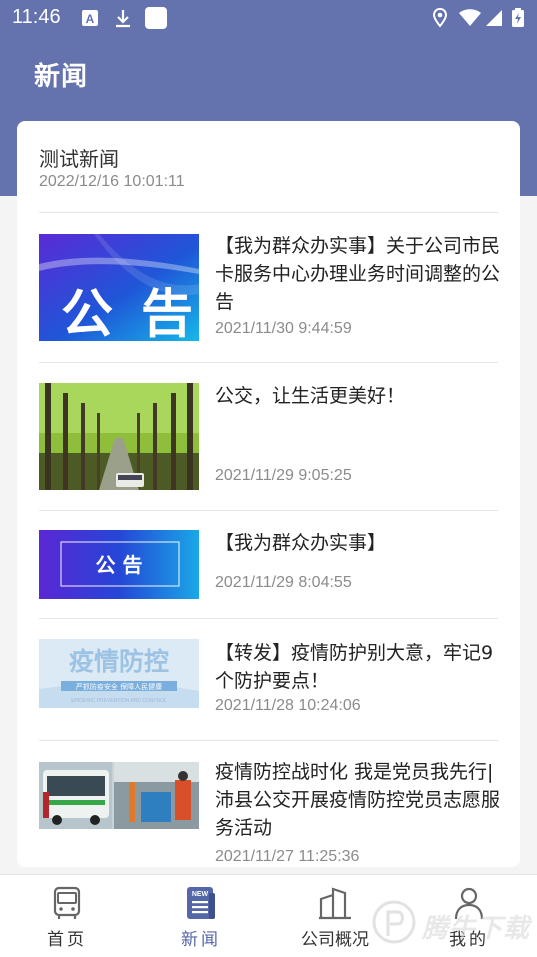  I want to click on page-title: 新闻, so click(61, 76).